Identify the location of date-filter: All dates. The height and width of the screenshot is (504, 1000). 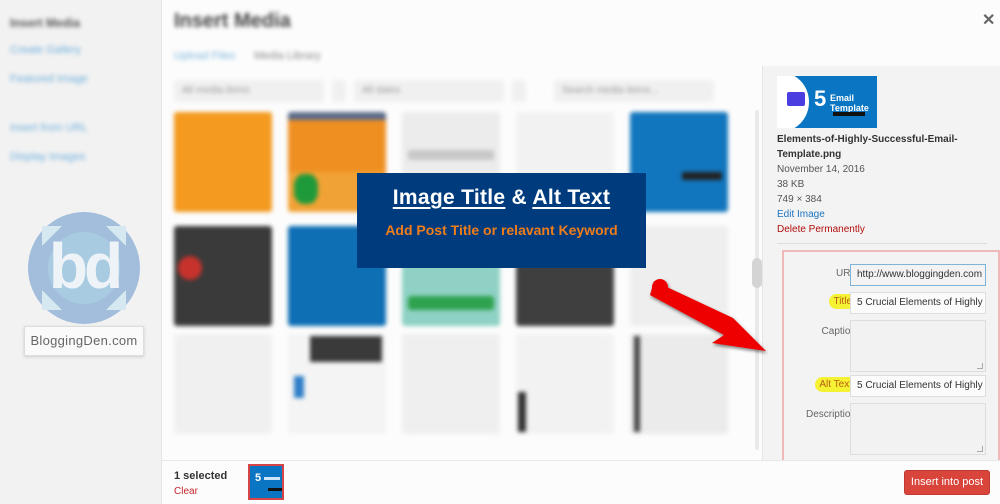
(429, 91).